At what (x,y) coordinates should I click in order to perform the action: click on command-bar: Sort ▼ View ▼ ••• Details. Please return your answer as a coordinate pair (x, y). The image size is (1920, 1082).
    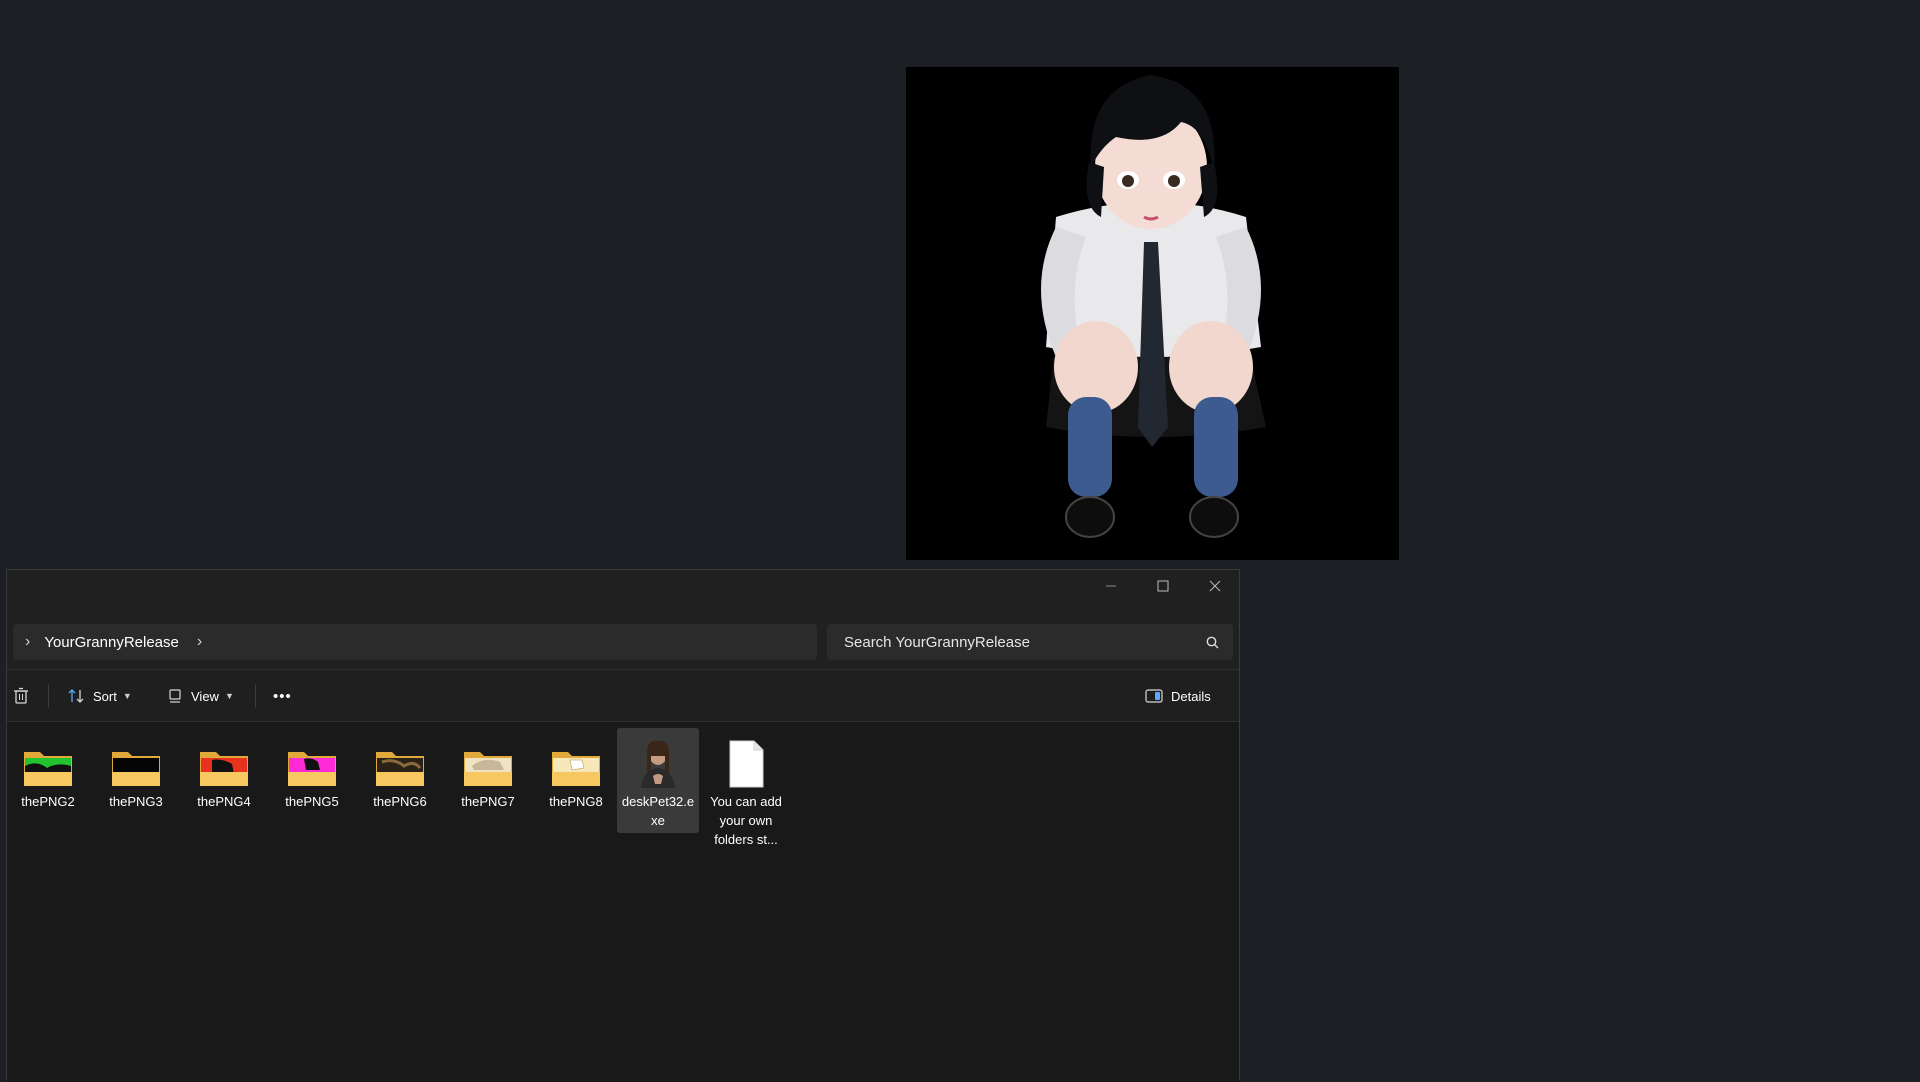
    Looking at the image, I should click on (623, 696).